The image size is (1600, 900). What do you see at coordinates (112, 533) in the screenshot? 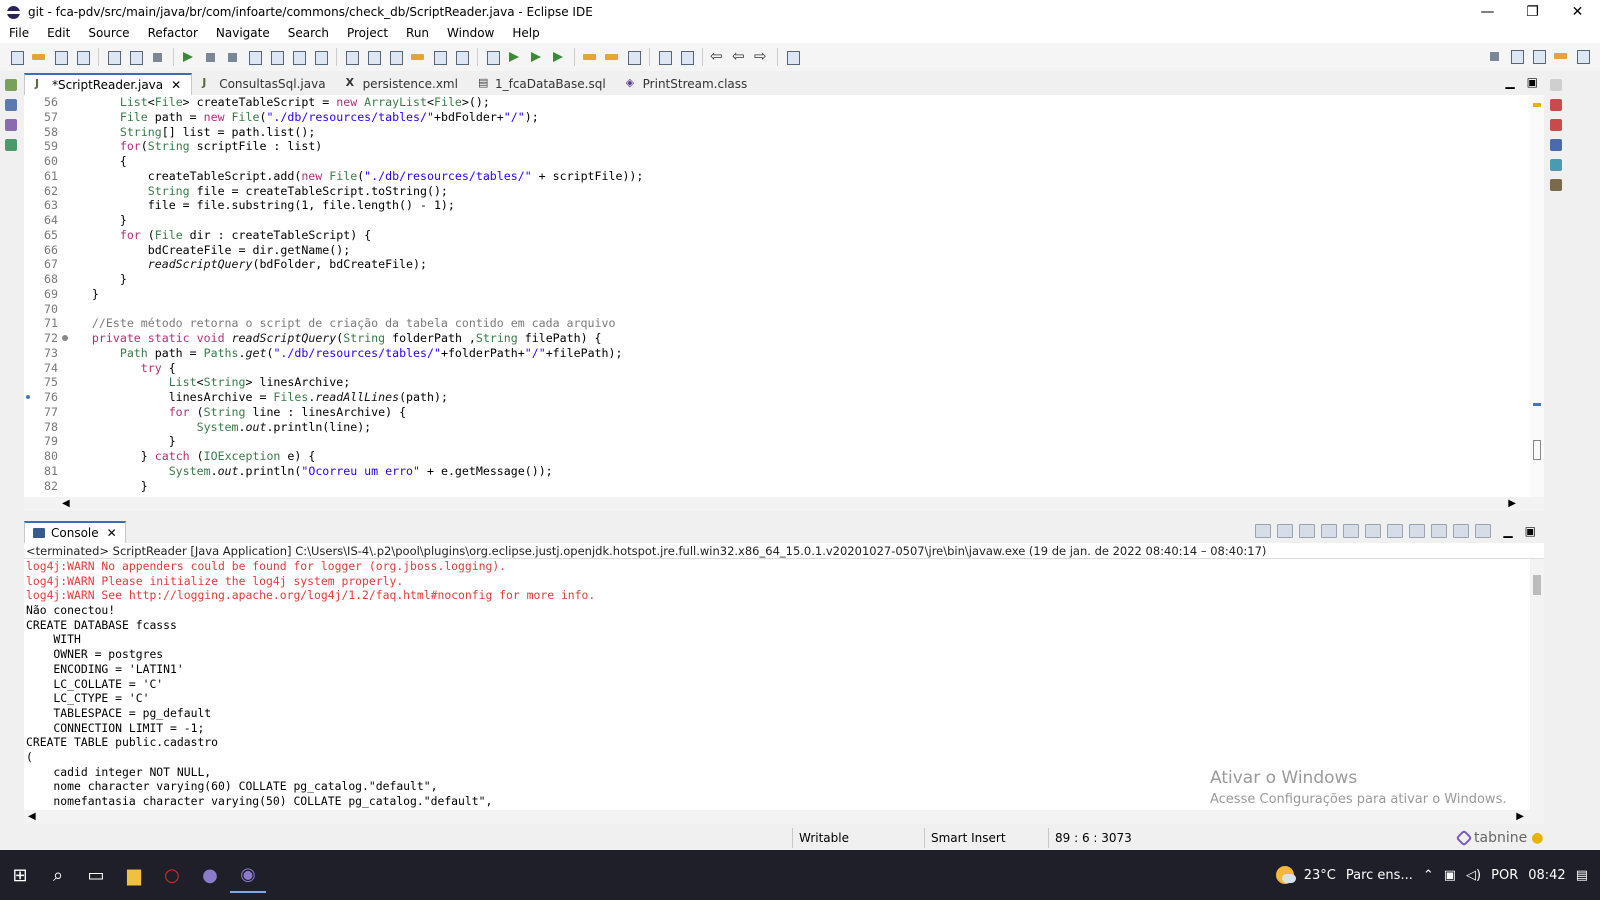
I see `close-console-icon: ✕` at bounding box center [112, 533].